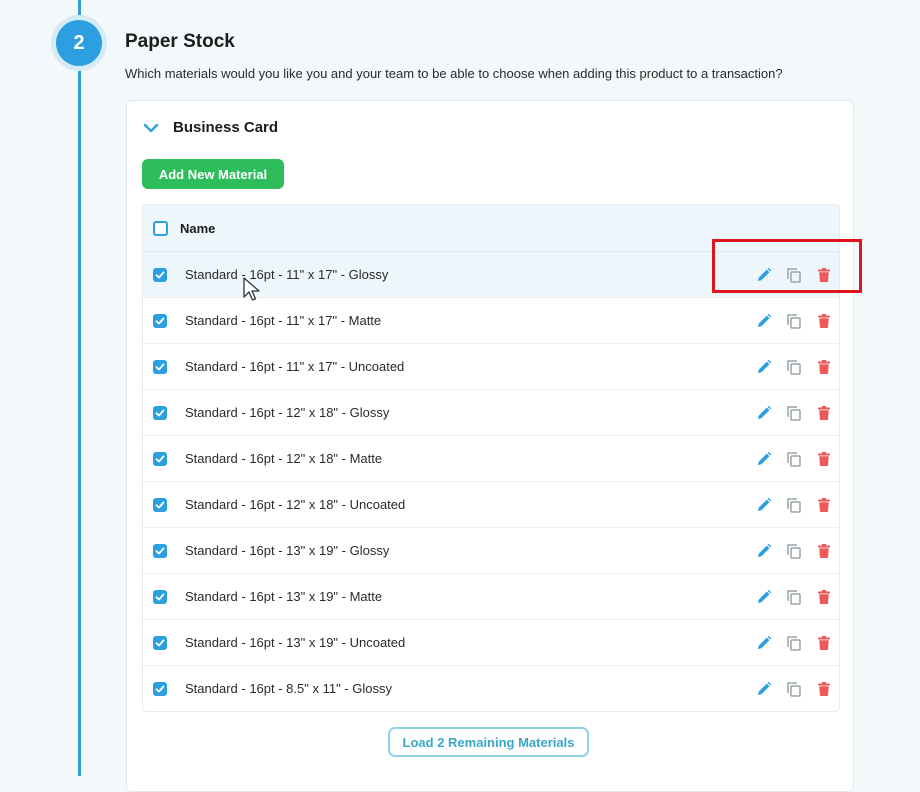  Describe the element at coordinates (488, 742) in the screenshot. I see `load-remaining-materials-button: Load 2 Remaining Materials` at that location.